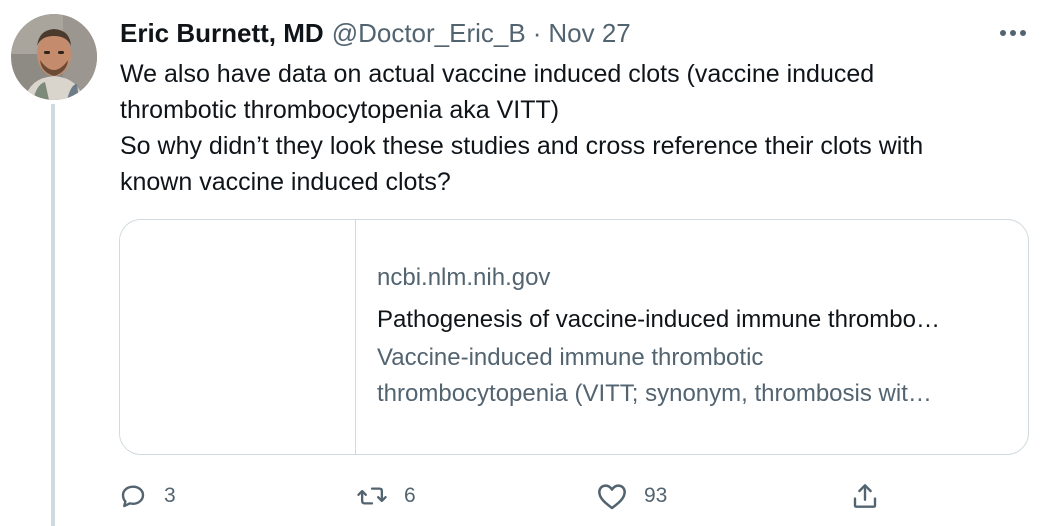 Image resolution: width=1044 pixels, height=526 pixels. I want to click on share-icon, so click(865, 496).